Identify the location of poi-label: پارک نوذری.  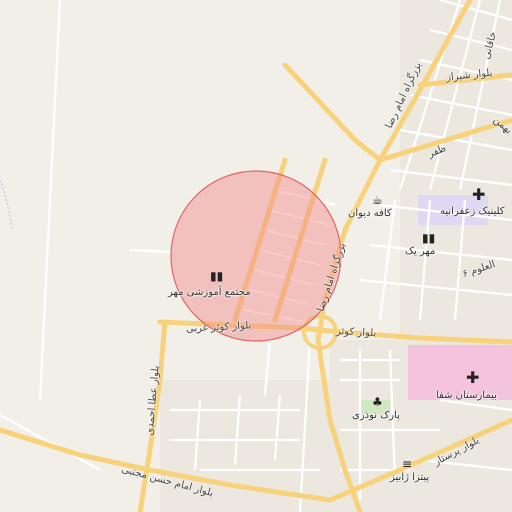
(376, 415).